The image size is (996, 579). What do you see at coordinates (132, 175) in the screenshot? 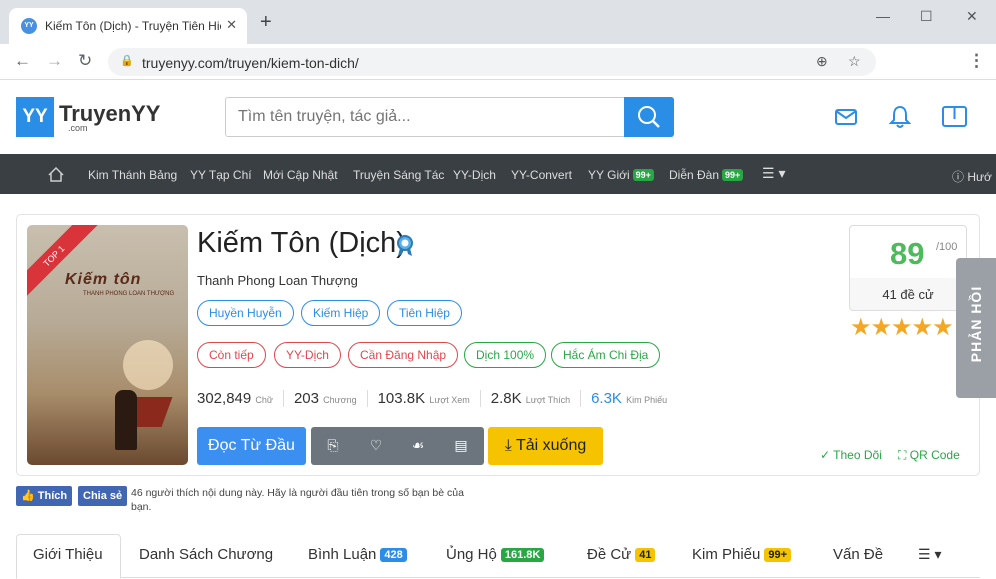
I see `menu-item-kim-thanh-bang: Kim Thánh Bảng` at bounding box center [132, 175].